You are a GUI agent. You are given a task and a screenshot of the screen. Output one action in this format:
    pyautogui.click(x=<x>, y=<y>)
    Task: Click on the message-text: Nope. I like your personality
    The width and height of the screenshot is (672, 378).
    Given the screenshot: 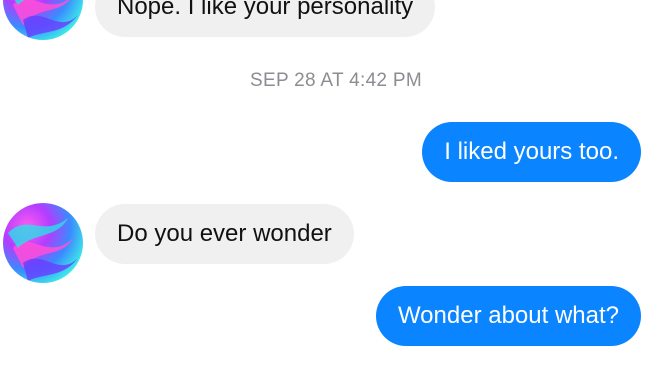 What is the action you would take?
    pyautogui.click(x=265, y=10)
    